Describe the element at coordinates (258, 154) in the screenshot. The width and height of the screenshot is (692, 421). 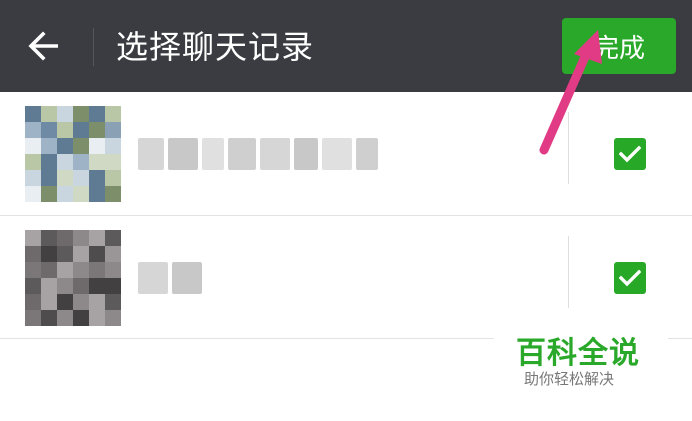
I see `chat-name` at that location.